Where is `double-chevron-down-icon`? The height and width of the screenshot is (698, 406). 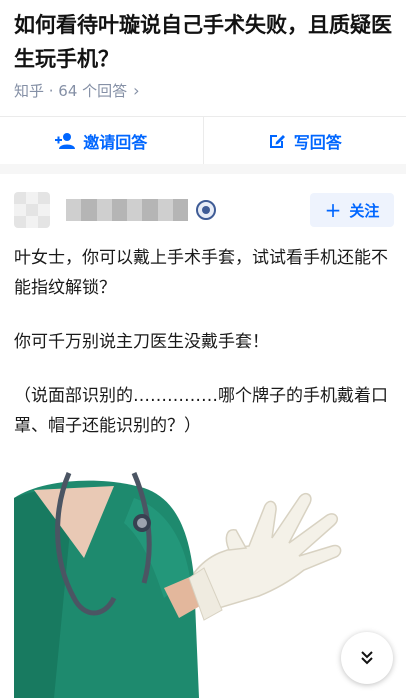
double-chevron-down-icon is located at coordinates (367, 658).